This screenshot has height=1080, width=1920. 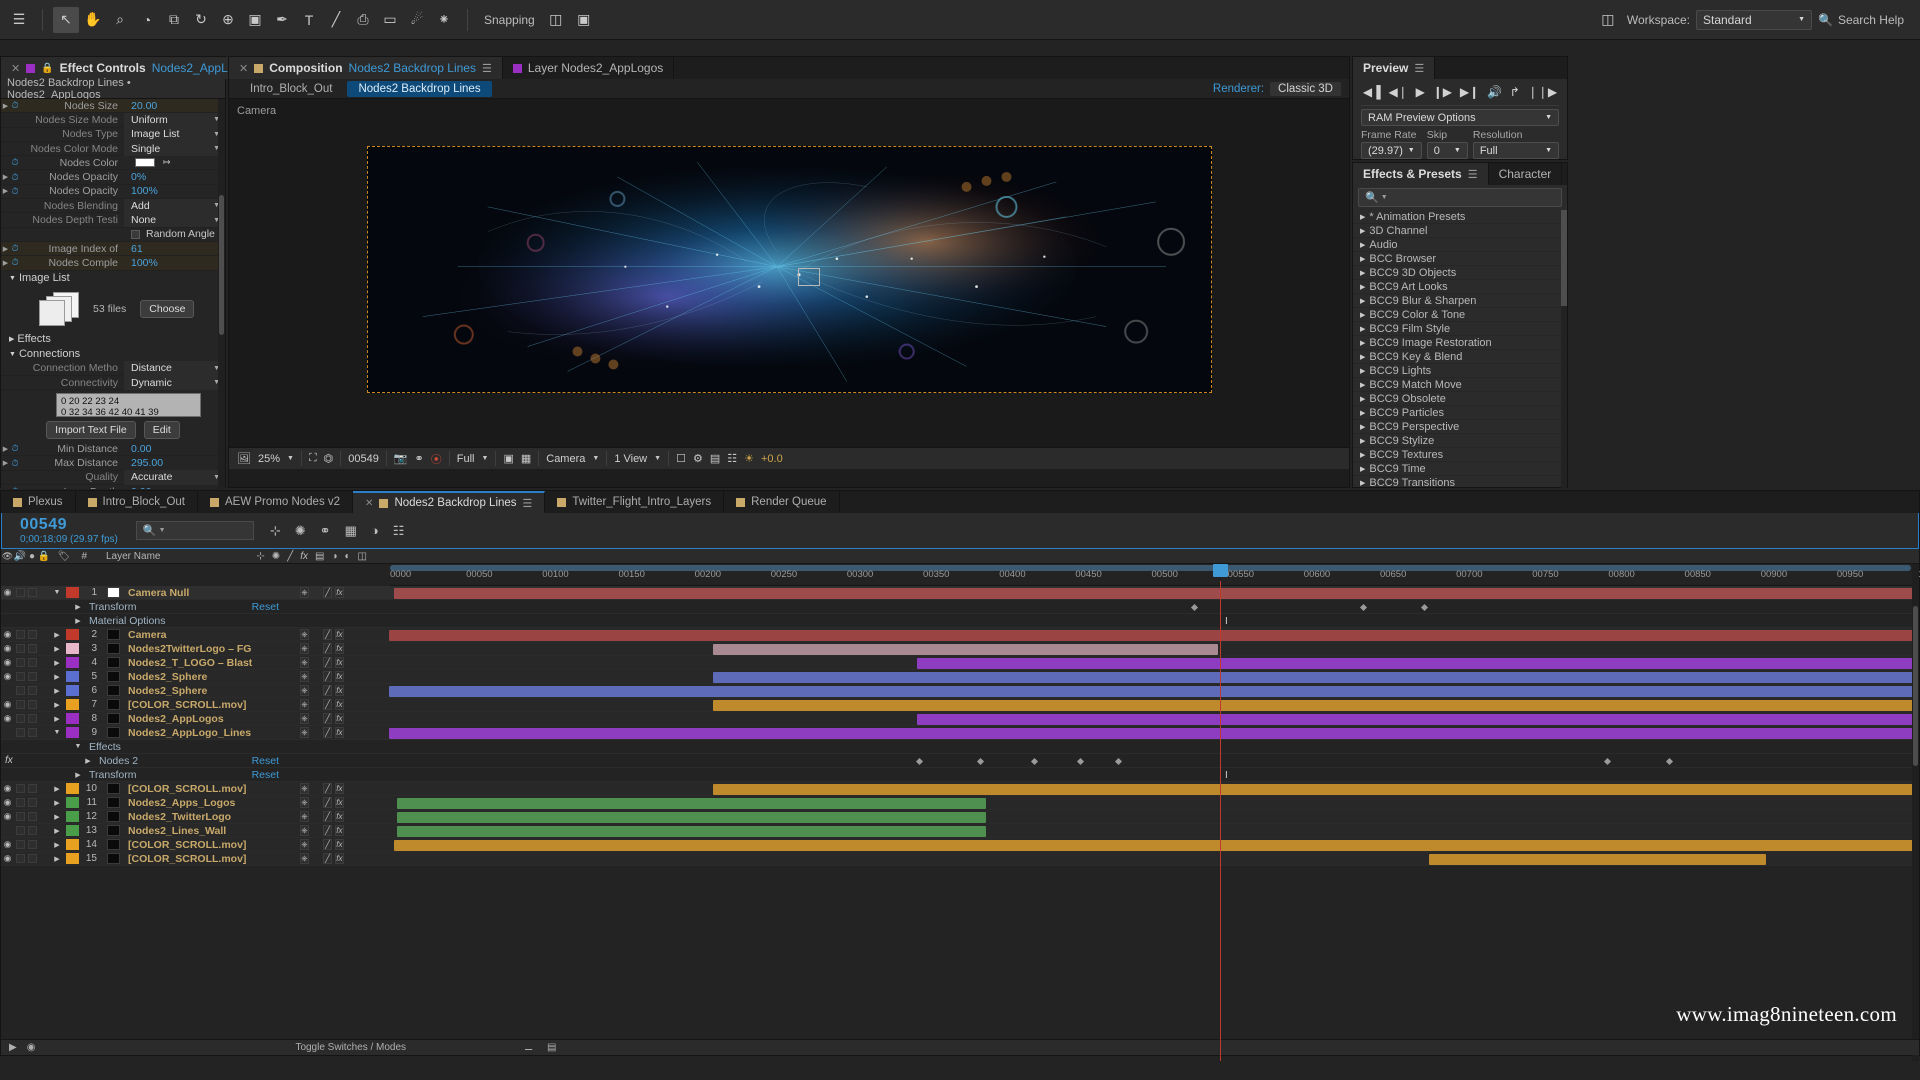 I want to click on effects-category-item: ▶ BCC9 Obsolete, so click(x=1460, y=399).